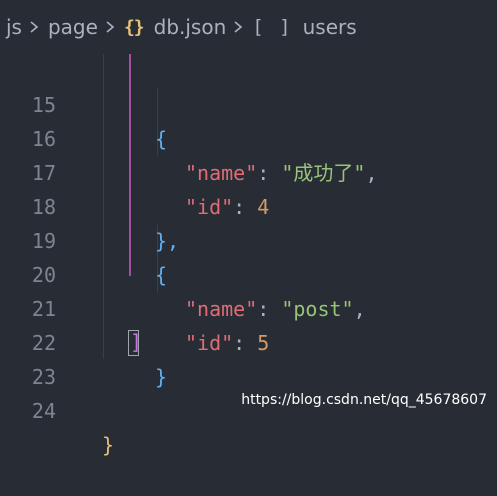 The height and width of the screenshot is (496, 497). What do you see at coordinates (134, 27) in the screenshot?
I see `json-braces-icon: {}` at bounding box center [134, 27].